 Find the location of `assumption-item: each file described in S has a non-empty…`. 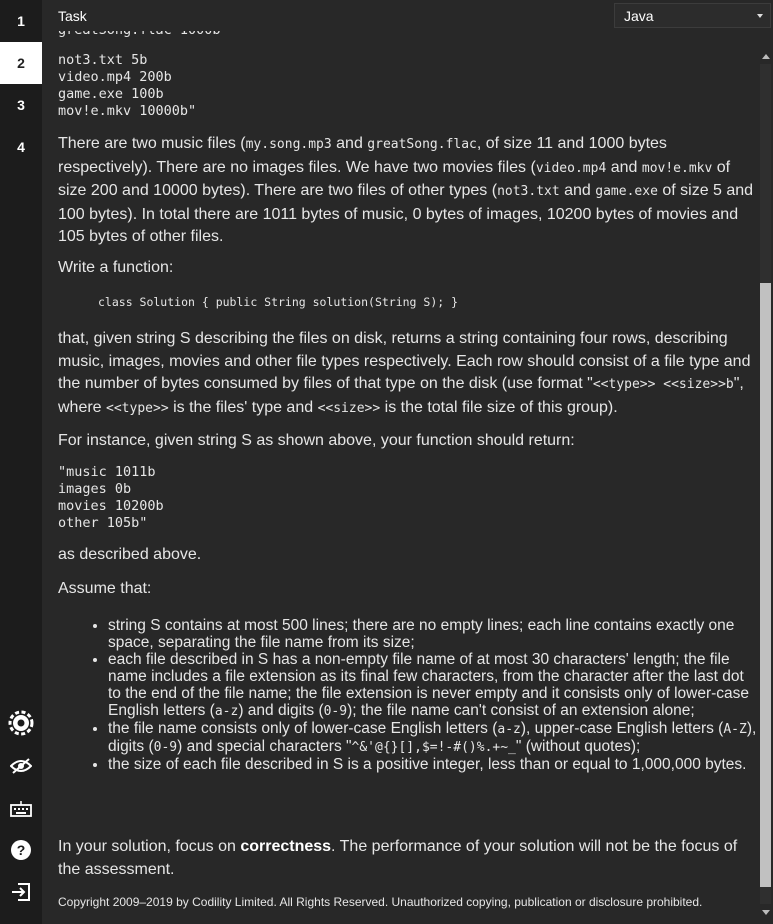

assumption-item: each file described in S has a non-empty… is located at coordinates (433, 685).